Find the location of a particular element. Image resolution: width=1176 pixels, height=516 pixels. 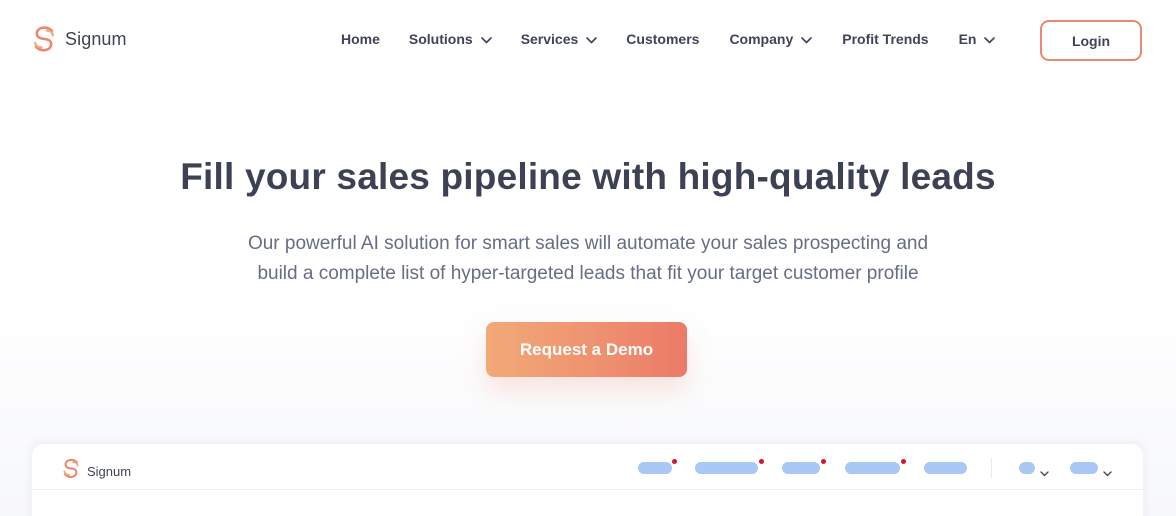

nav-item-services: Services is located at coordinates (559, 39).